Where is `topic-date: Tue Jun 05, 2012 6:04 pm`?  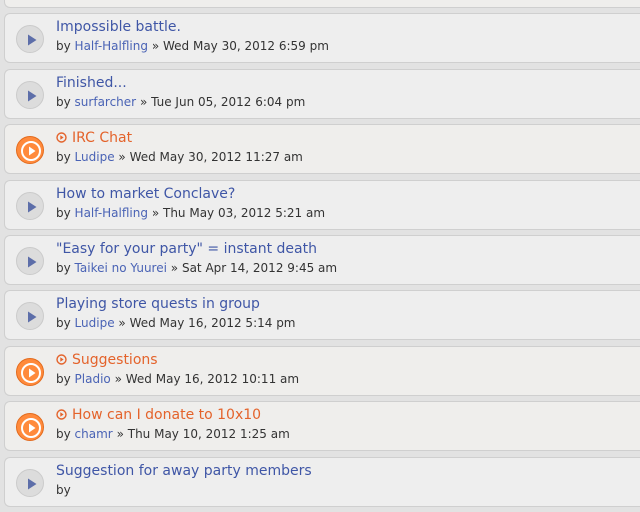 topic-date: Tue Jun 05, 2012 6:04 pm is located at coordinates (228, 101).